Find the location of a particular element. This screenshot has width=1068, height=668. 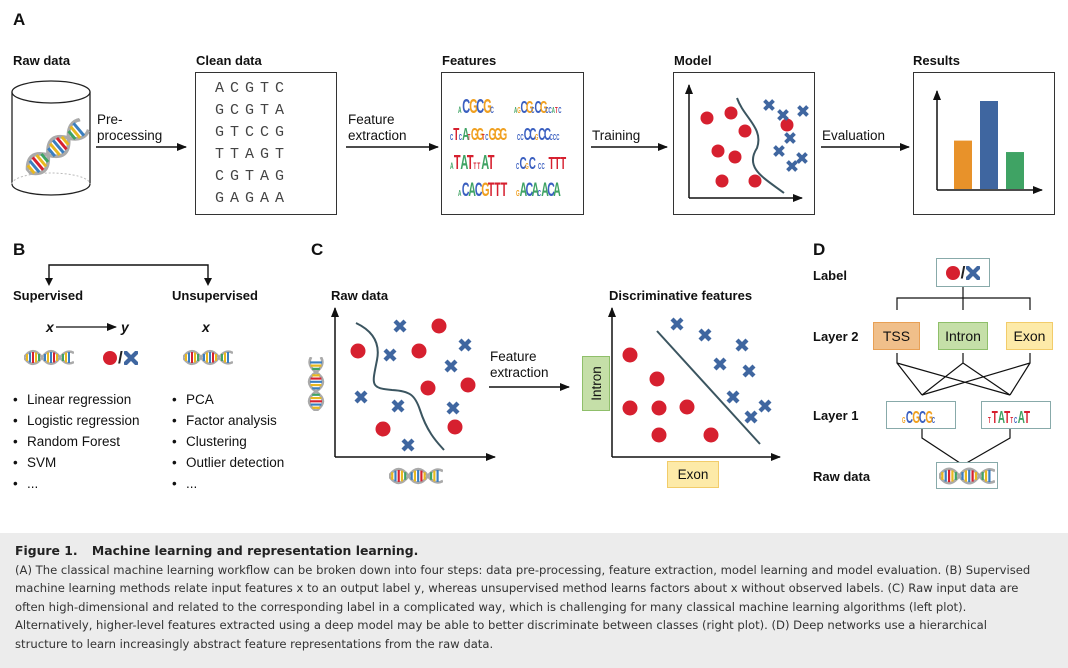

sequence-row: TTAGT is located at coordinates (253, 154).